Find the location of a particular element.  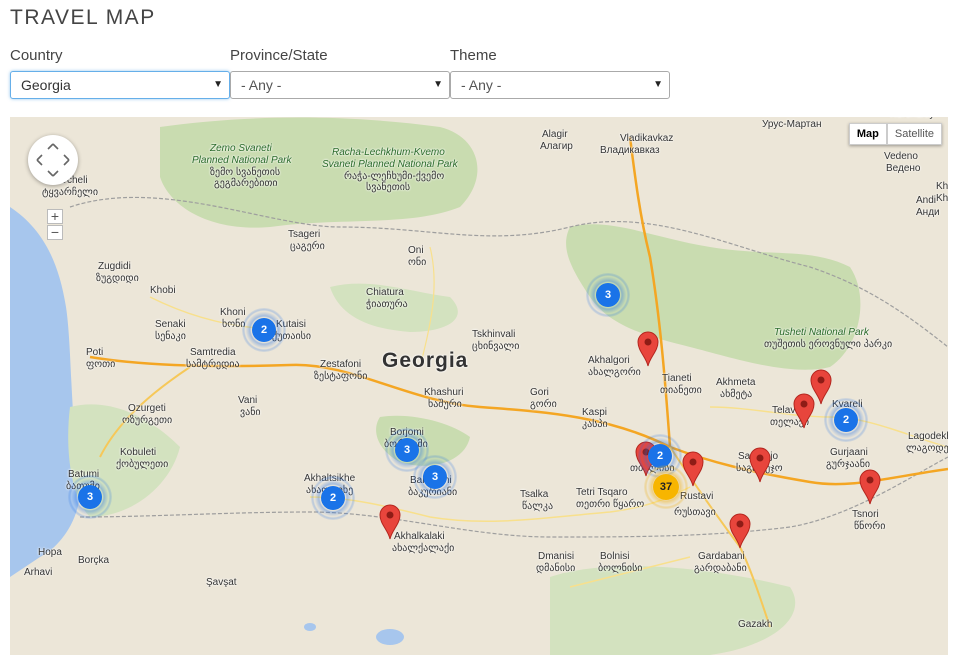

map-place-label: Vedeno is located at coordinates (901, 156).